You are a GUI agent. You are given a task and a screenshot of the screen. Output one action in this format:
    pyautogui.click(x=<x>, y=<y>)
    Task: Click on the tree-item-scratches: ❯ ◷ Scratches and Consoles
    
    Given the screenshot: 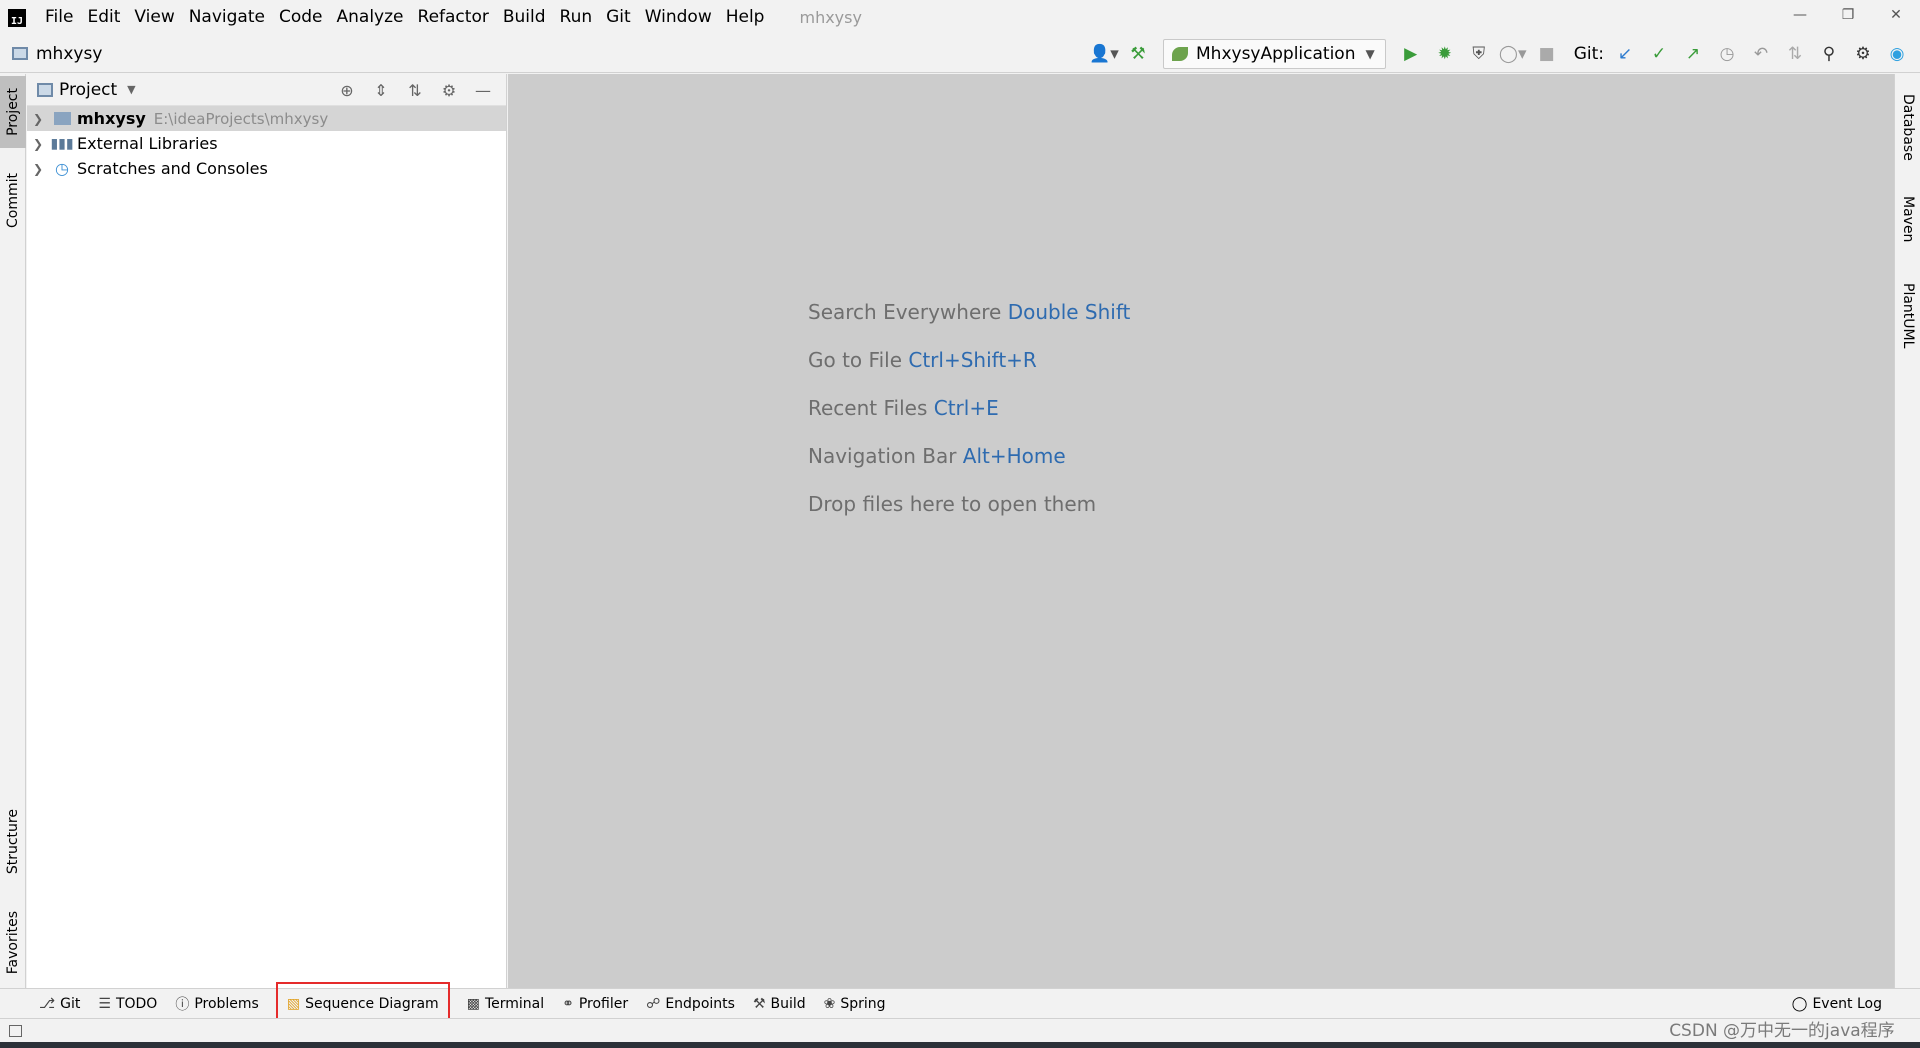 What is the action you would take?
    pyautogui.click(x=266, y=168)
    